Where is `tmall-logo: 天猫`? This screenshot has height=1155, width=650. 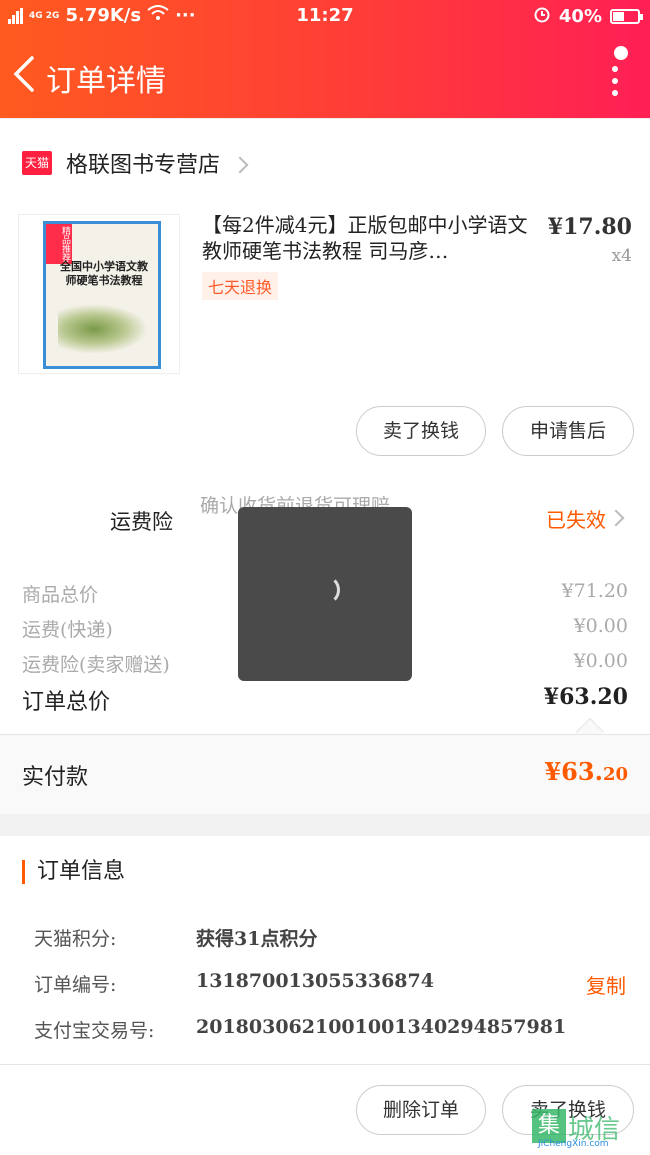
tmall-logo: 天猫 is located at coordinates (37, 163).